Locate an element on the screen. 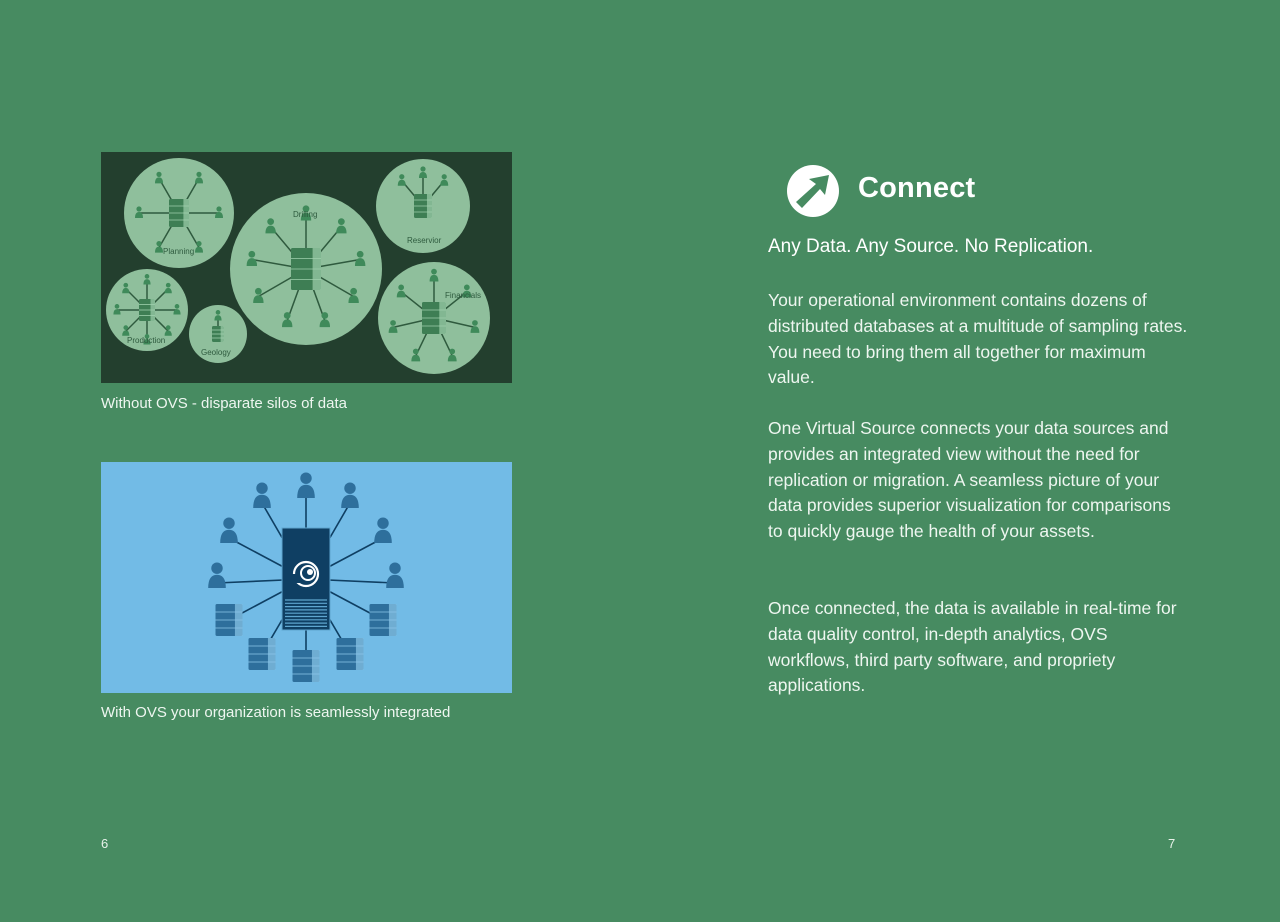 The image size is (1280, 922). arrow-up-right-icon is located at coordinates (813, 191).